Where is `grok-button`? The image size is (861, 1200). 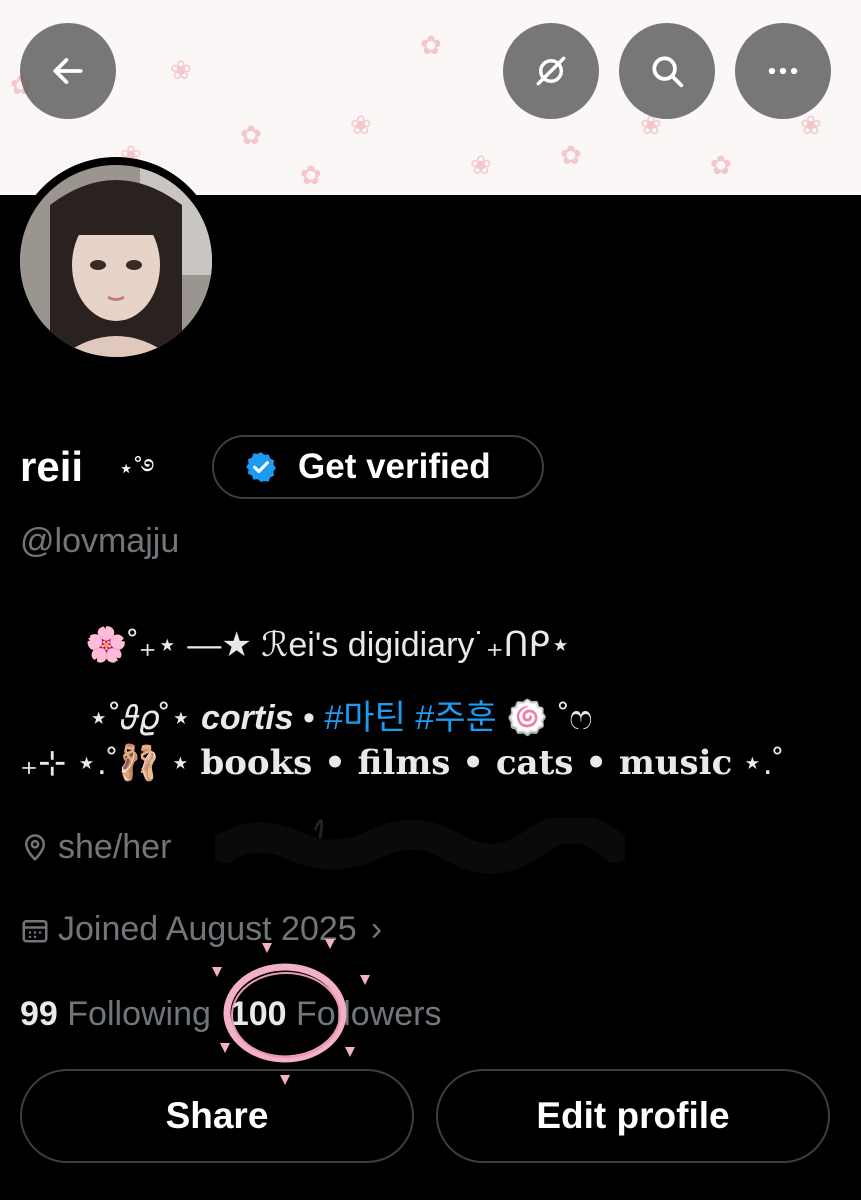
grok-button is located at coordinates (551, 71).